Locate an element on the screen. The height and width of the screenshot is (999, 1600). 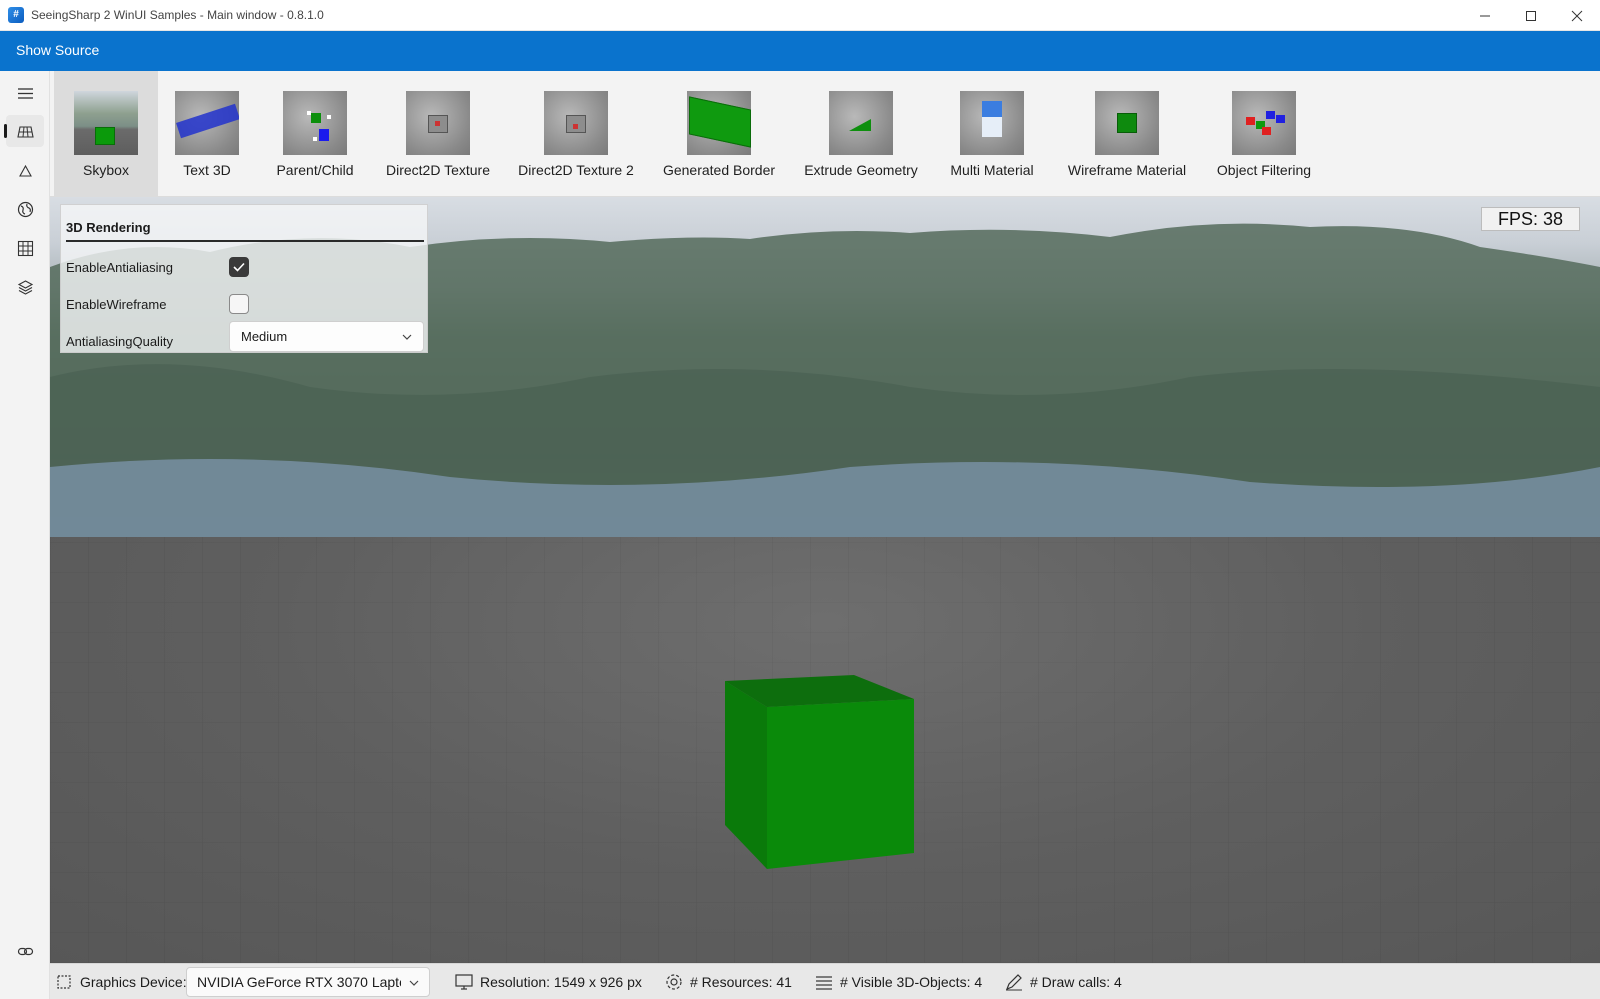
sample-direct2d-texture: Direct2D Texture is located at coordinates (438, 134).